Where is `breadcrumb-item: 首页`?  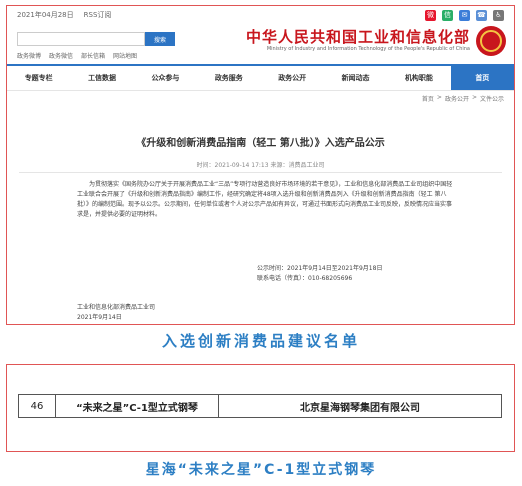 breadcrumb-item: 首页 is located at coordinates (428, 100).